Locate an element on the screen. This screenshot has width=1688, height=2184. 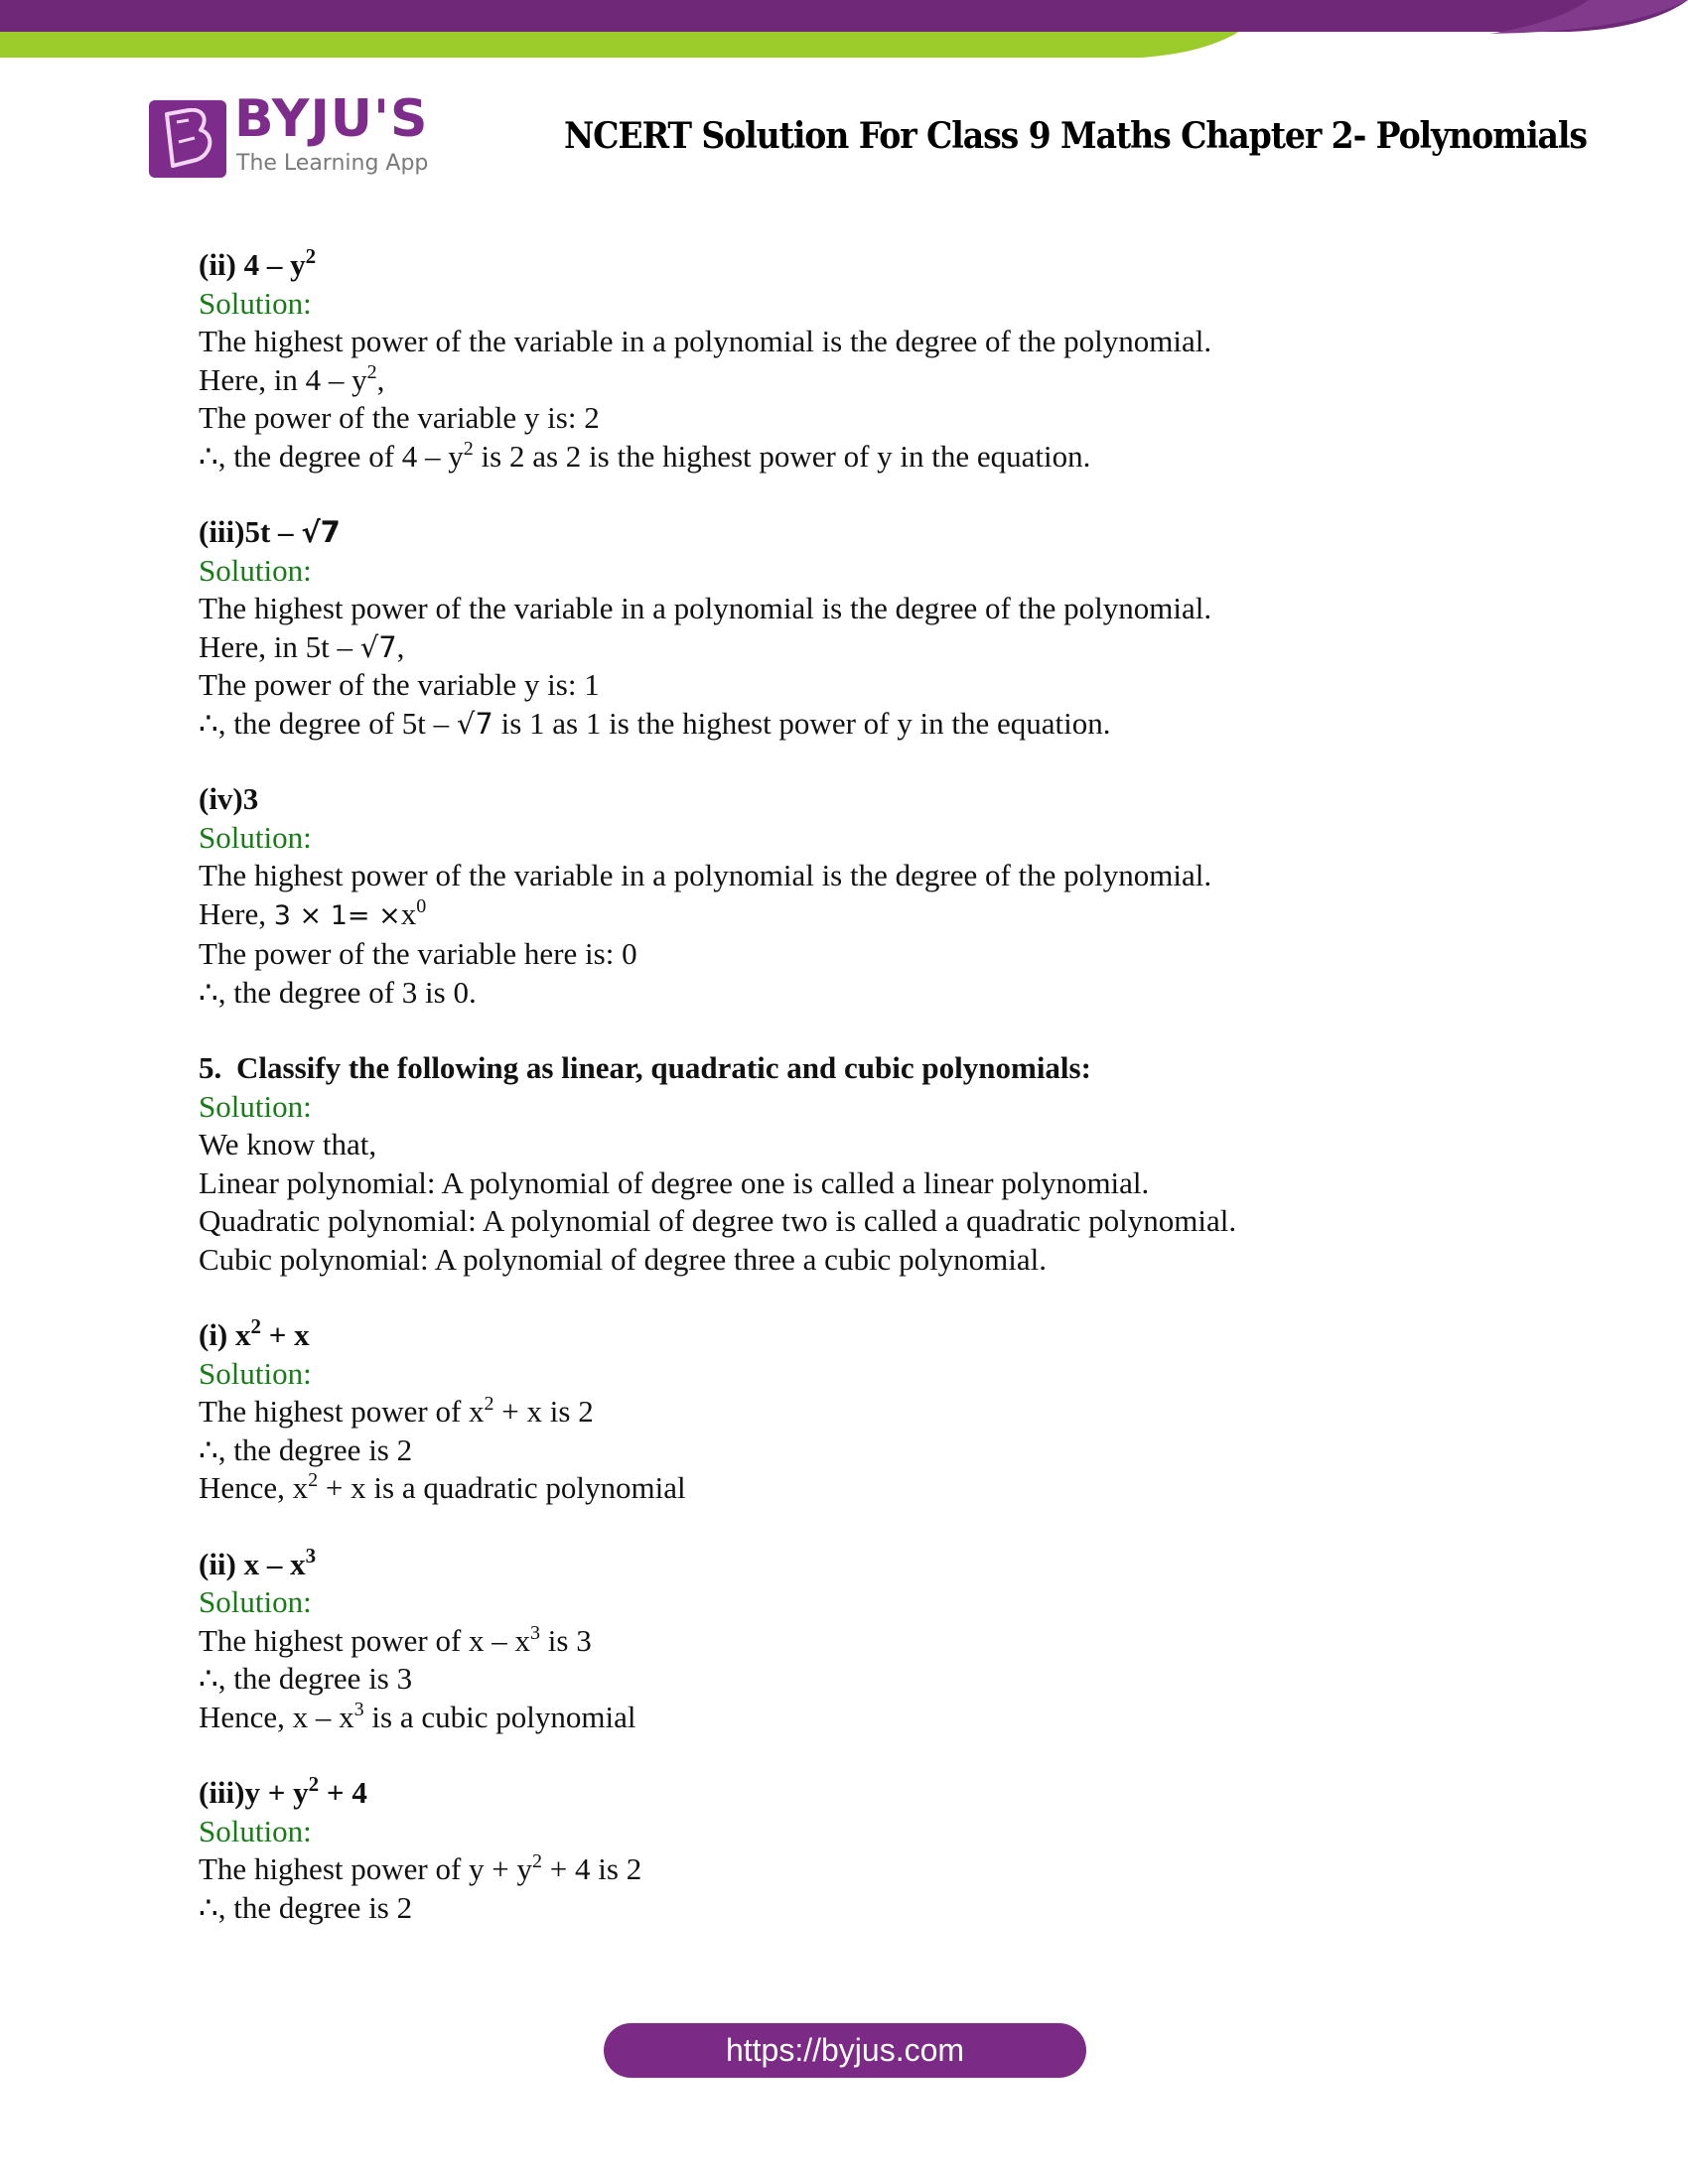
sqrt-7: √7 is located at coordinates (321, 532).